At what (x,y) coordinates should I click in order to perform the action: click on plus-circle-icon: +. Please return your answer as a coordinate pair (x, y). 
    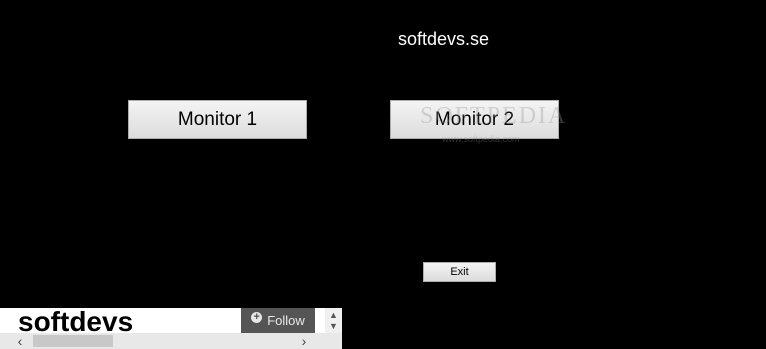
    Looking at the image, I should click on (257, 317).